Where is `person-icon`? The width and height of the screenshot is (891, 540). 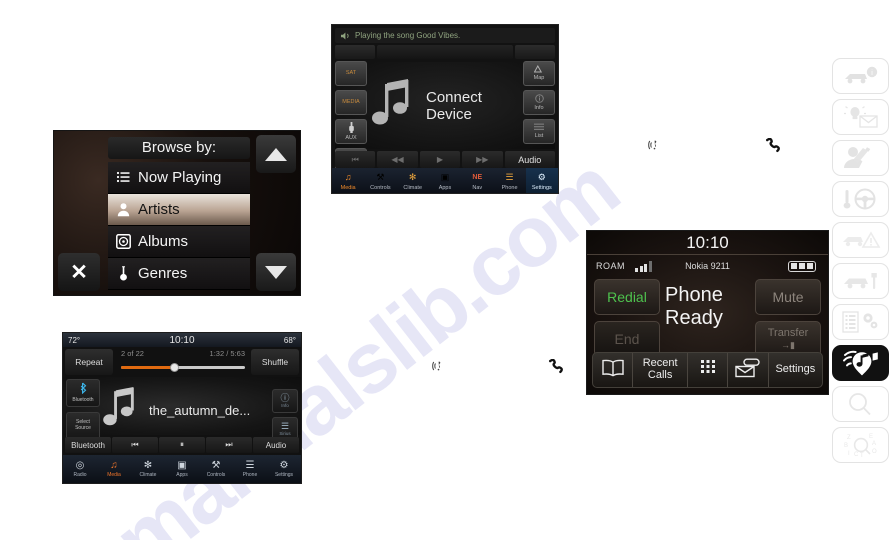
person-icon is located at coordinates (123, 209).